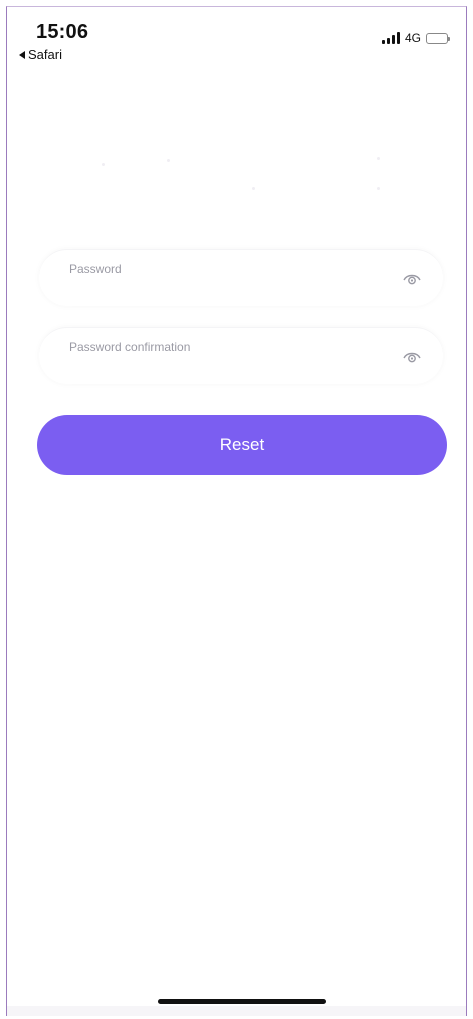 The height and width of the screenshot is (1019, 473). I want to click on reset-button: Reset, so click(242, 445).